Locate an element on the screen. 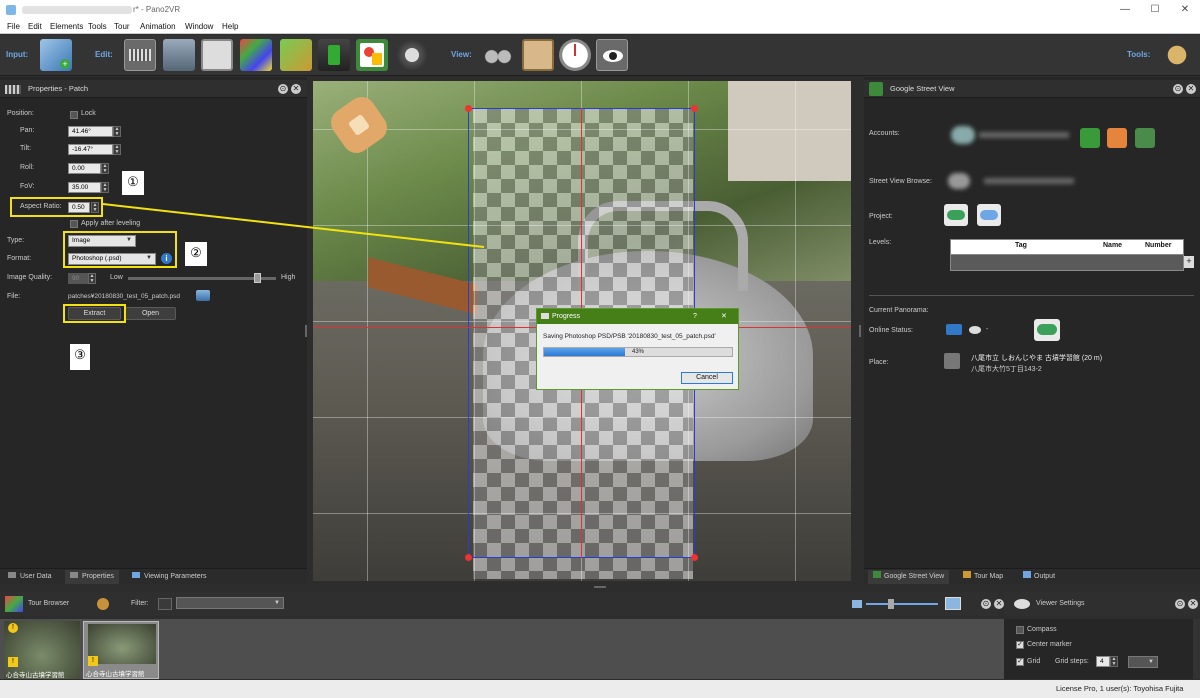 The height and width of the screenshot is (698, 1200). col-number: Number is located at coordinates (1158, 245).